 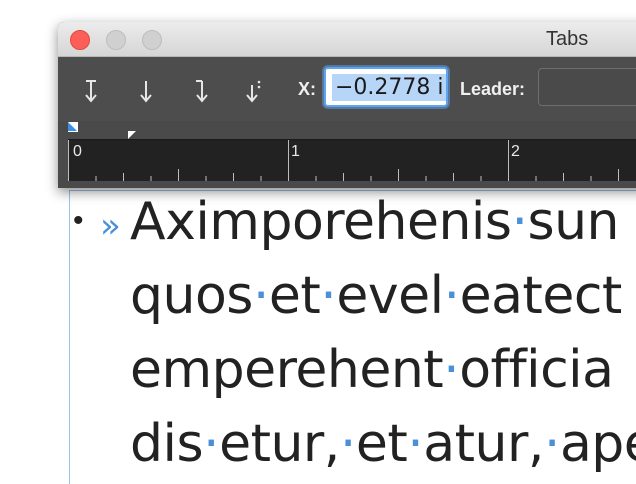 I want to click on first-line-indent-marker-icon, so click(x=132, y=135).